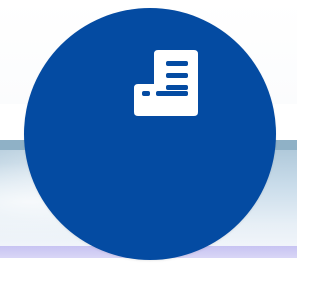 The width and height of the screenshot is (320, 289). Describe the element at coordinates (166, 83) in the screenshot. I see `receipt-document-icon` at that location.